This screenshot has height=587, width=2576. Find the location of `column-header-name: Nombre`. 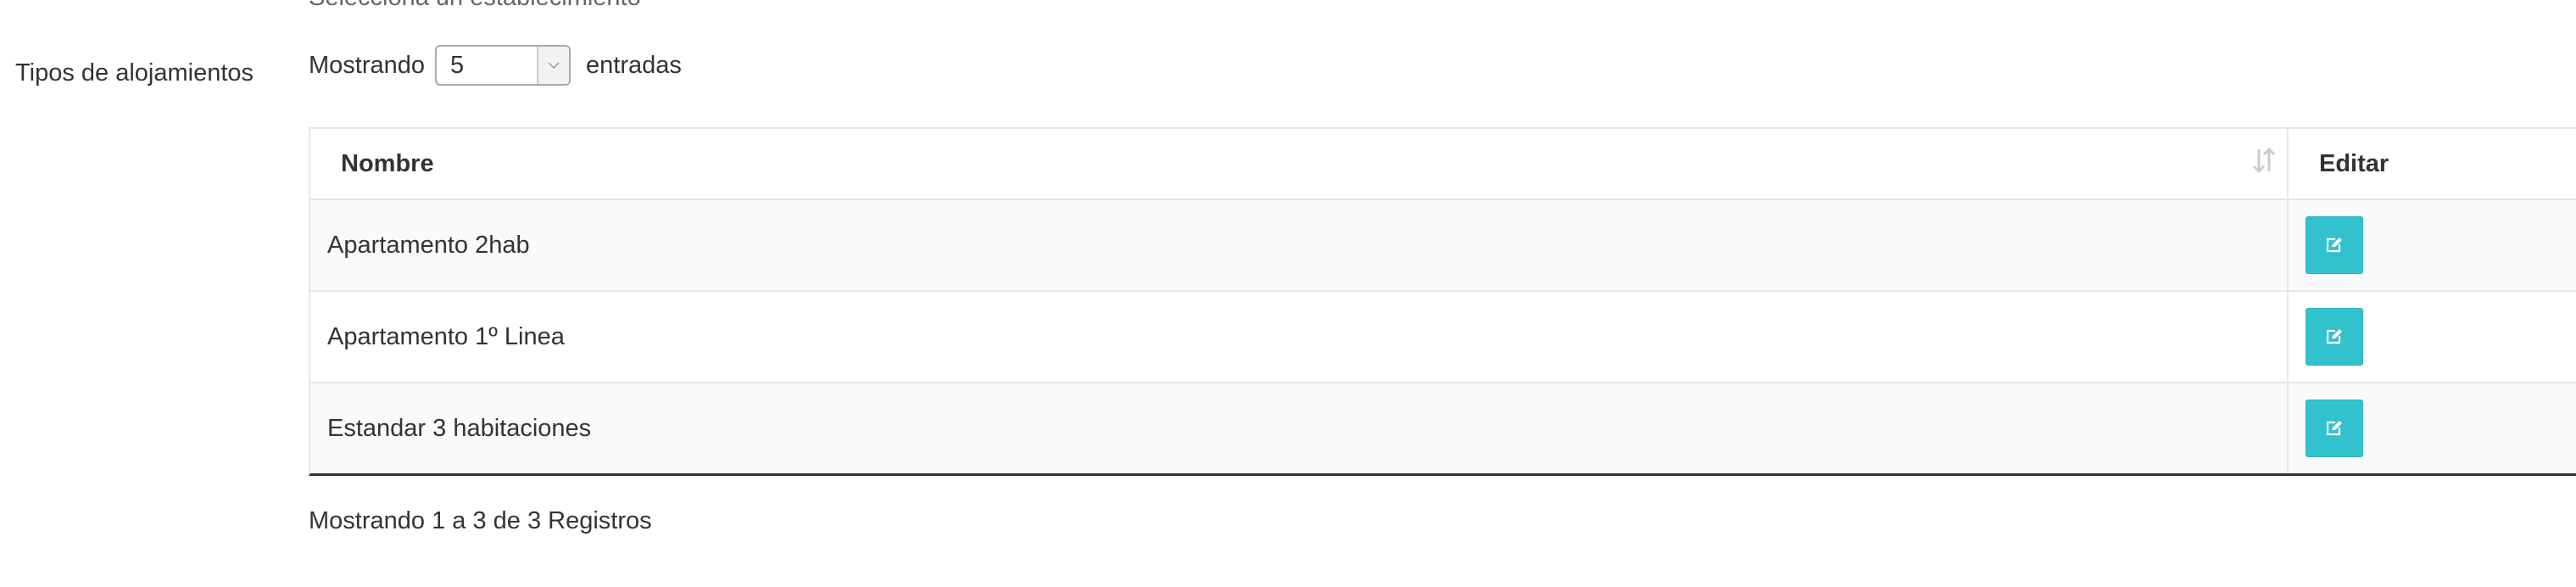

column-header-name: Nombre is located at coordinates (1299, 164).